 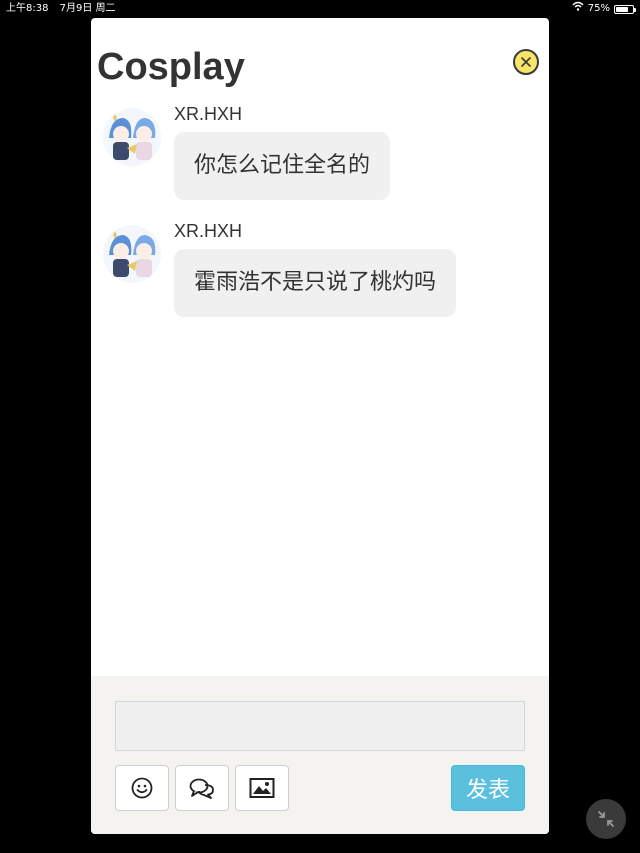 I want to click on status-bar: 上午8:38 7月9日 周二 75%, so click(x=320, y=9).